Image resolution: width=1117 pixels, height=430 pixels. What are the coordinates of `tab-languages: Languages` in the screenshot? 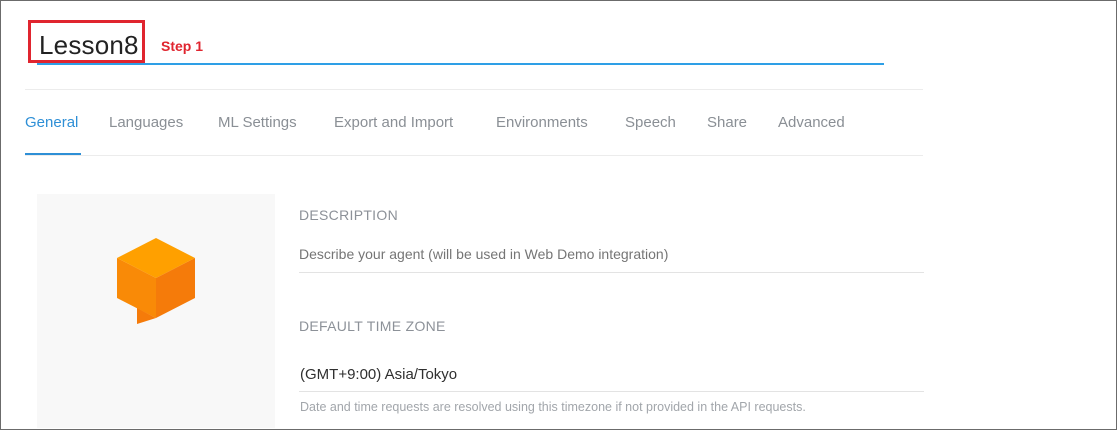 It's located at (146, 122).